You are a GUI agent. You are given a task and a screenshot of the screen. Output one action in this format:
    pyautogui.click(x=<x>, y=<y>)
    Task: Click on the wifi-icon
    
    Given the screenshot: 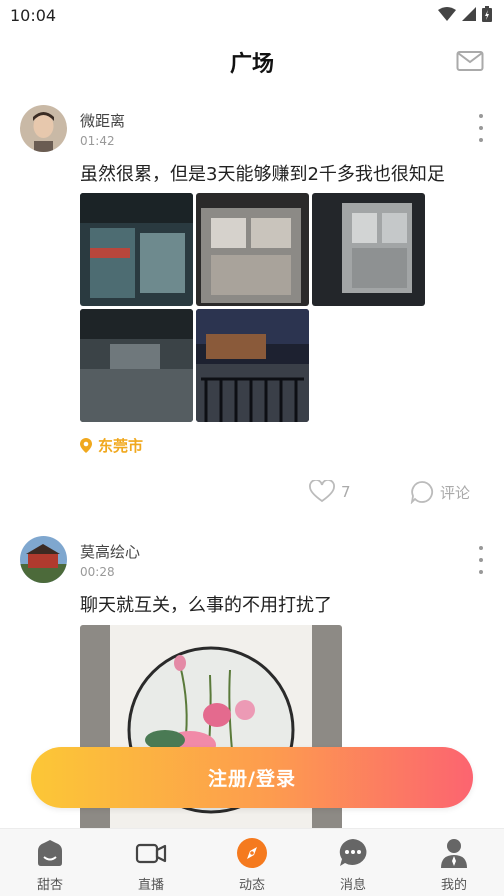 What is the action you would take?
    pyautogui.click(x=447, y=14)
    